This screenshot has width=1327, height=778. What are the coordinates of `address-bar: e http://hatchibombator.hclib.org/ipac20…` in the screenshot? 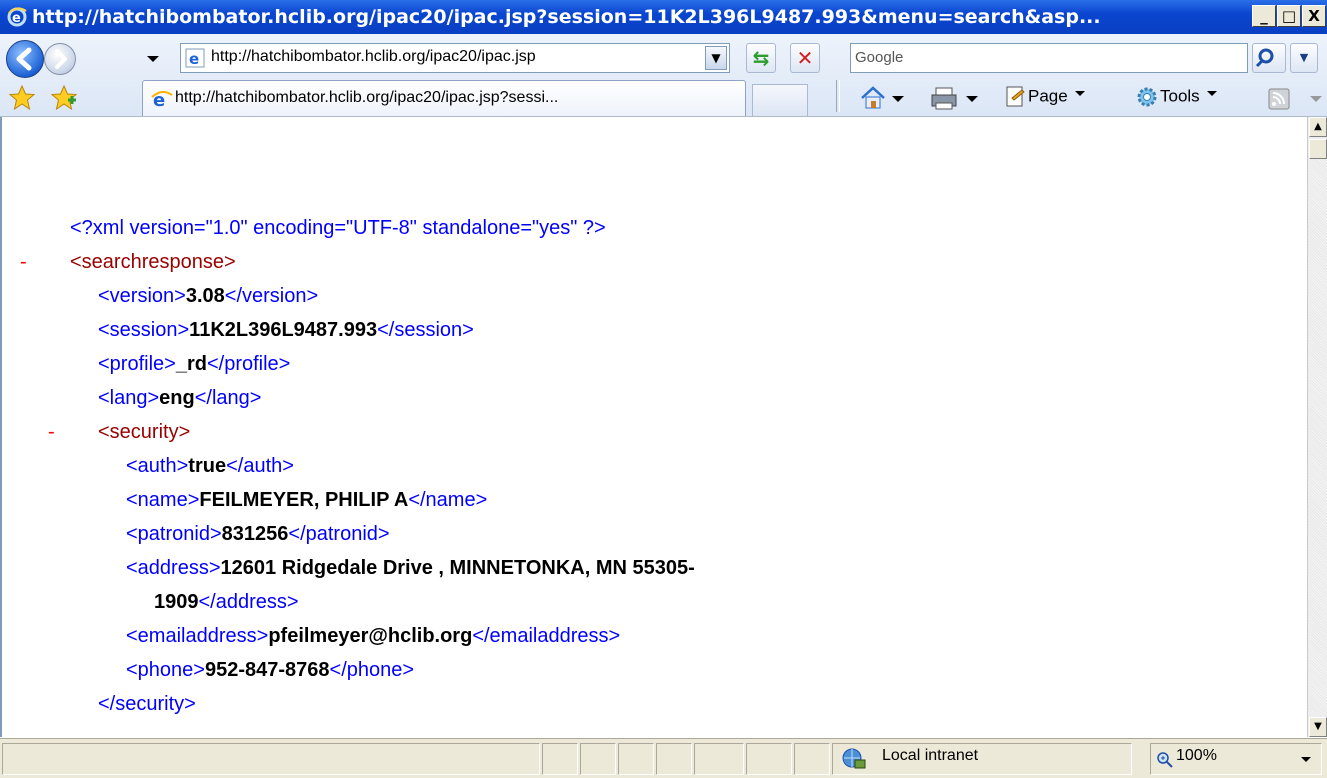 It's located at (455, 58).